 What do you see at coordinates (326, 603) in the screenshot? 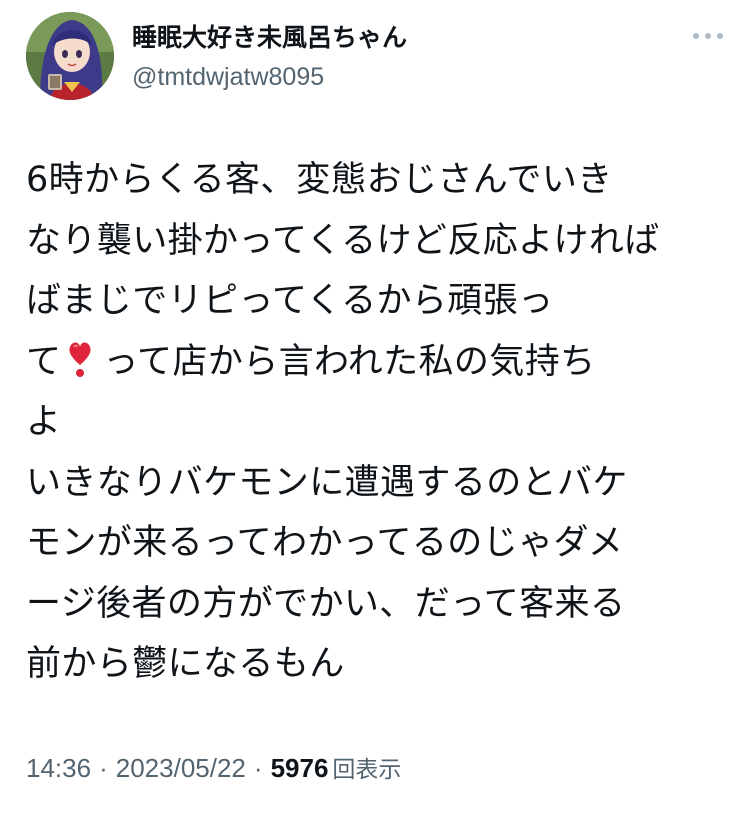
I see `tweet-text-line: ージ後者の方がでかい、だって客来る` at bounding box center [326, 603].